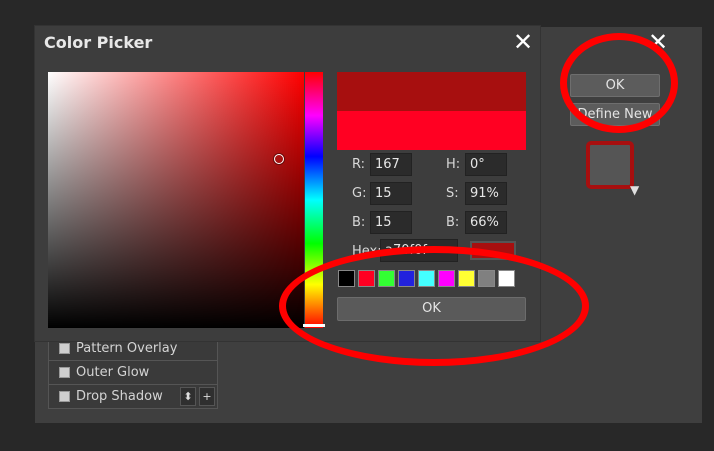 The height and width of the screenshot is (451, 714). What do you see at coordinates (359, 193) in the screenshot?
I see `g-label: G:` at bounding box center [359, 193].